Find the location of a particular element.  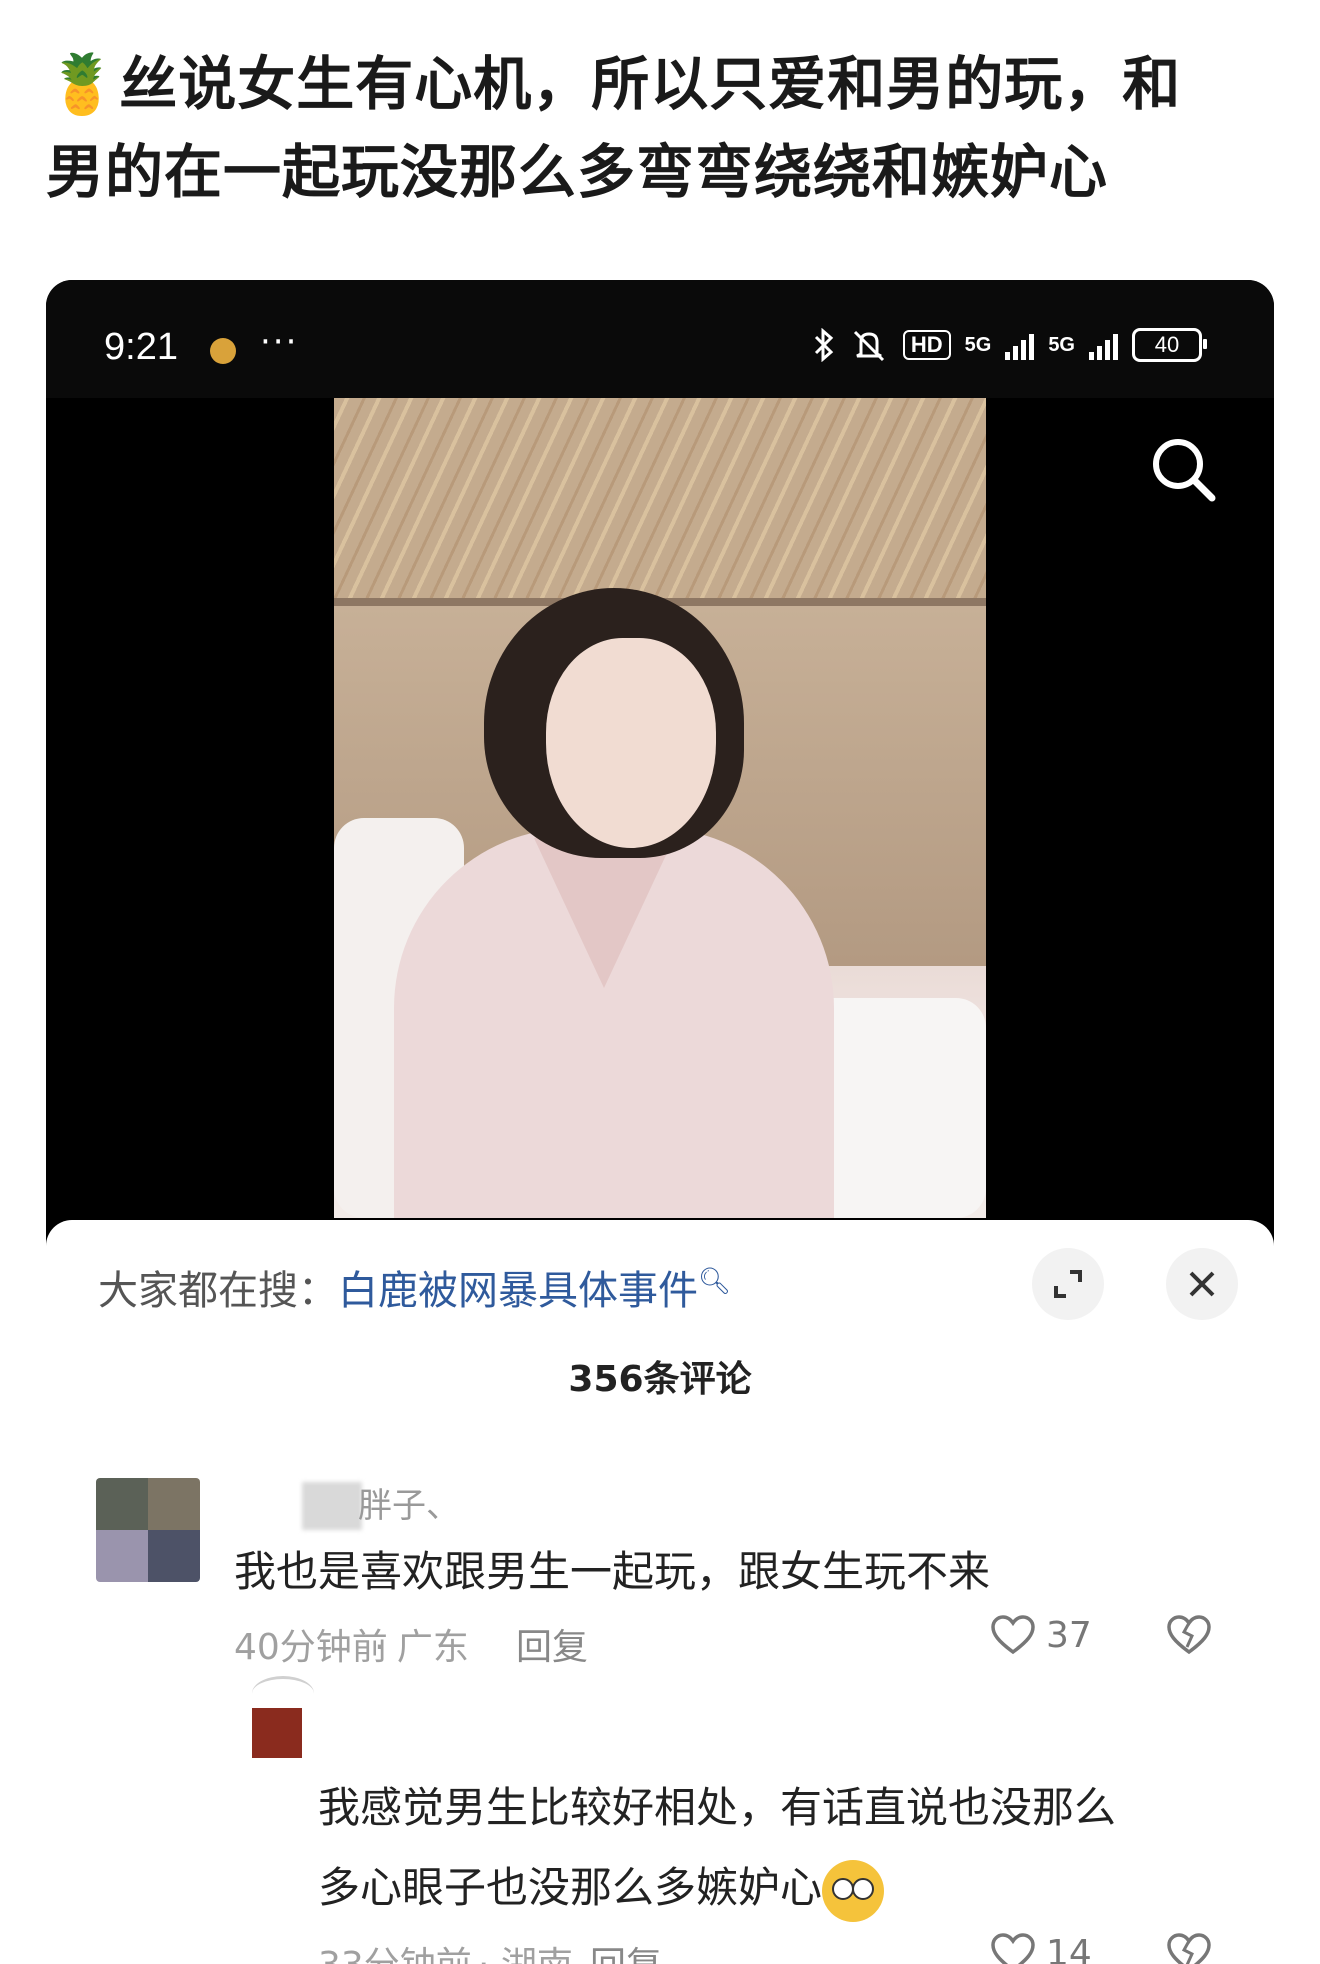

like-button: 14 is located at coordinates (1041, 1948).